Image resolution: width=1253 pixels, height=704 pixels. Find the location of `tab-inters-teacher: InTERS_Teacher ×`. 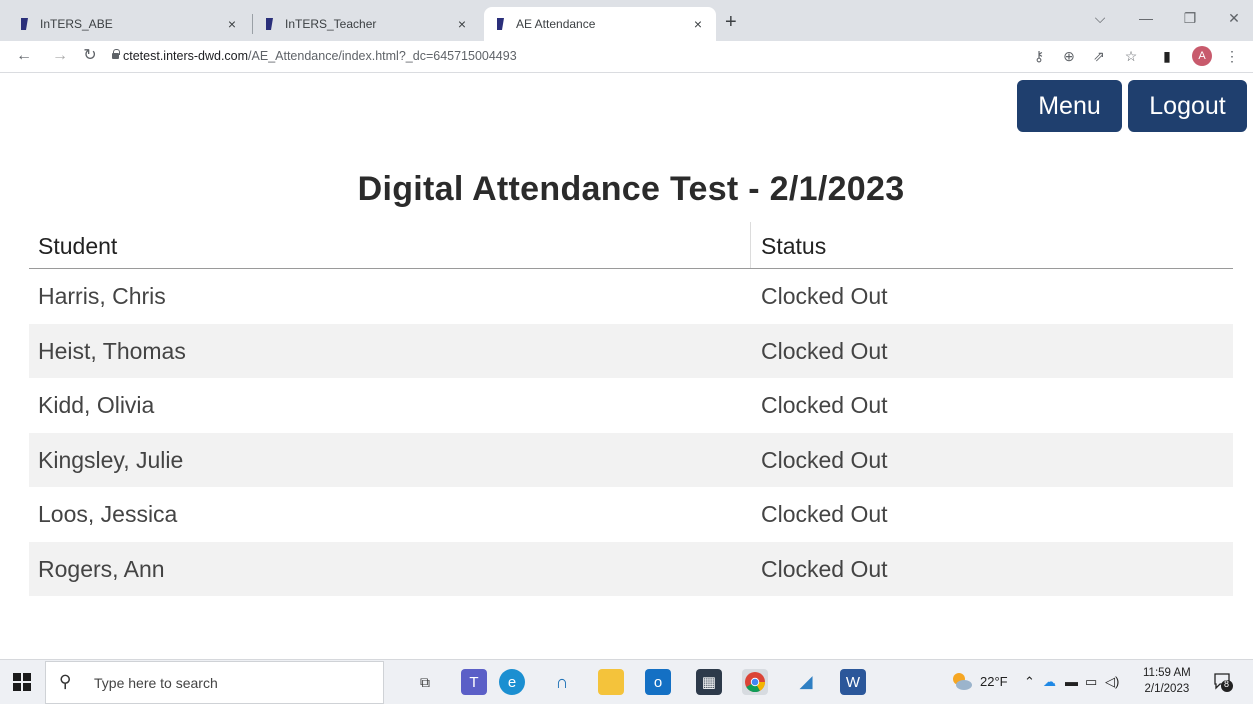

tab-inters-teacher: InTERS_Teacher × is located at coordinates (371, 24).